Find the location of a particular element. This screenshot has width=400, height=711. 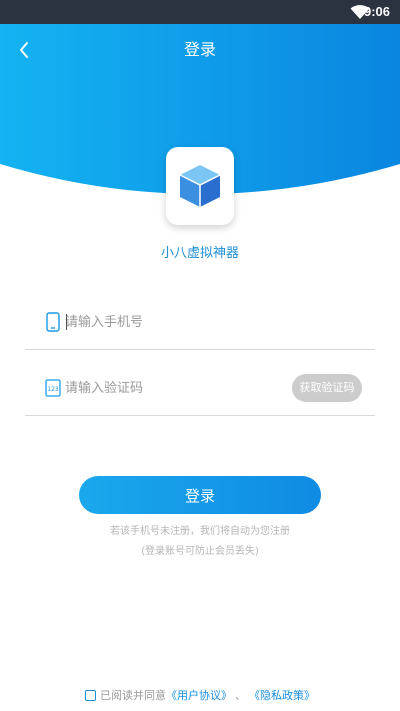

page-title: 登录 is located at coordinates (199, 49).